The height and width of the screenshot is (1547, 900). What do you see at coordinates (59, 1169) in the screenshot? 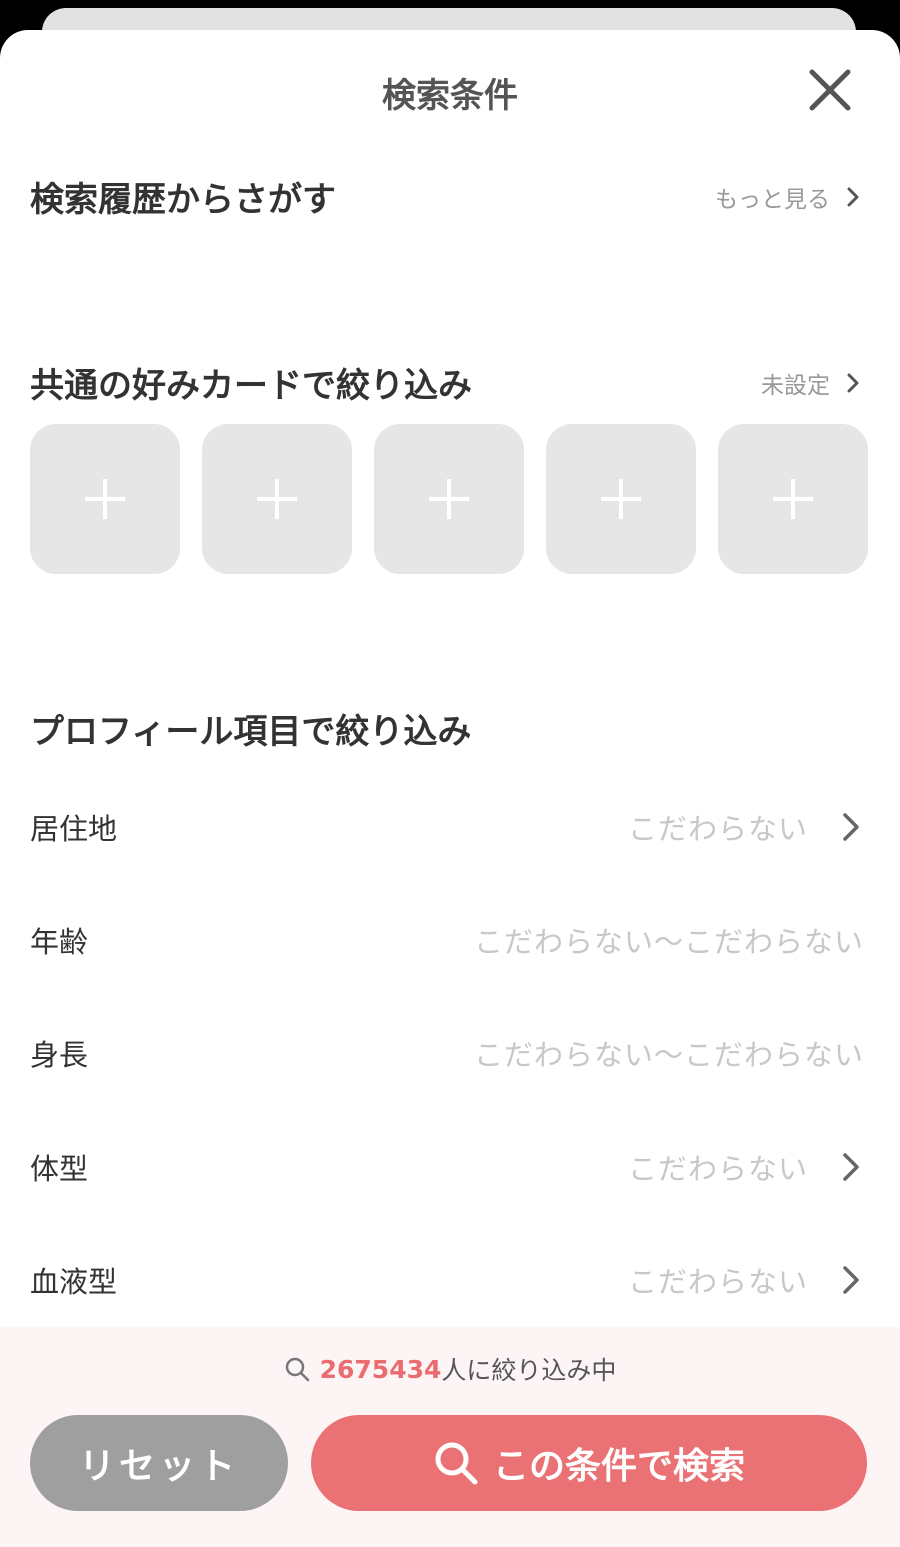
I see `filter-label: 体型` at bounding box center [59, 1169].